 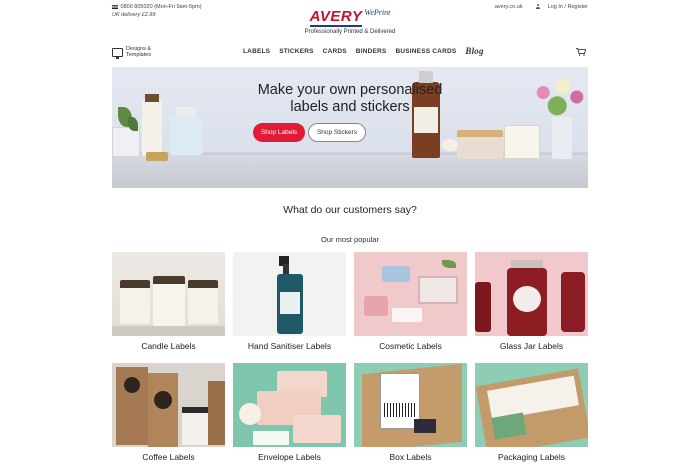 I want to click on product-label: Candle Labels, so click(x=168, y=346).